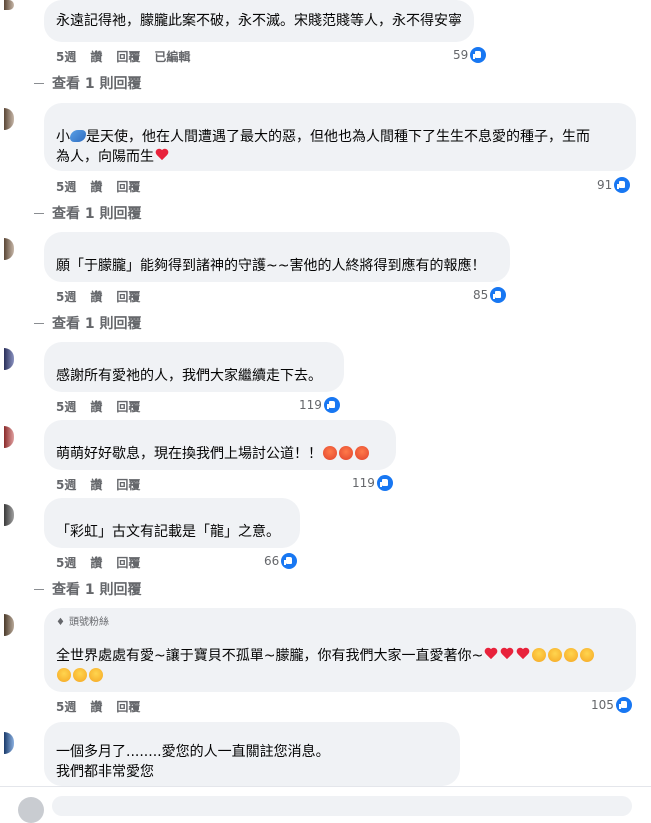 This screenshot has width=651, height=823. I want to click on comment-text-part: 為人，向陽而生, so click(105, 157).